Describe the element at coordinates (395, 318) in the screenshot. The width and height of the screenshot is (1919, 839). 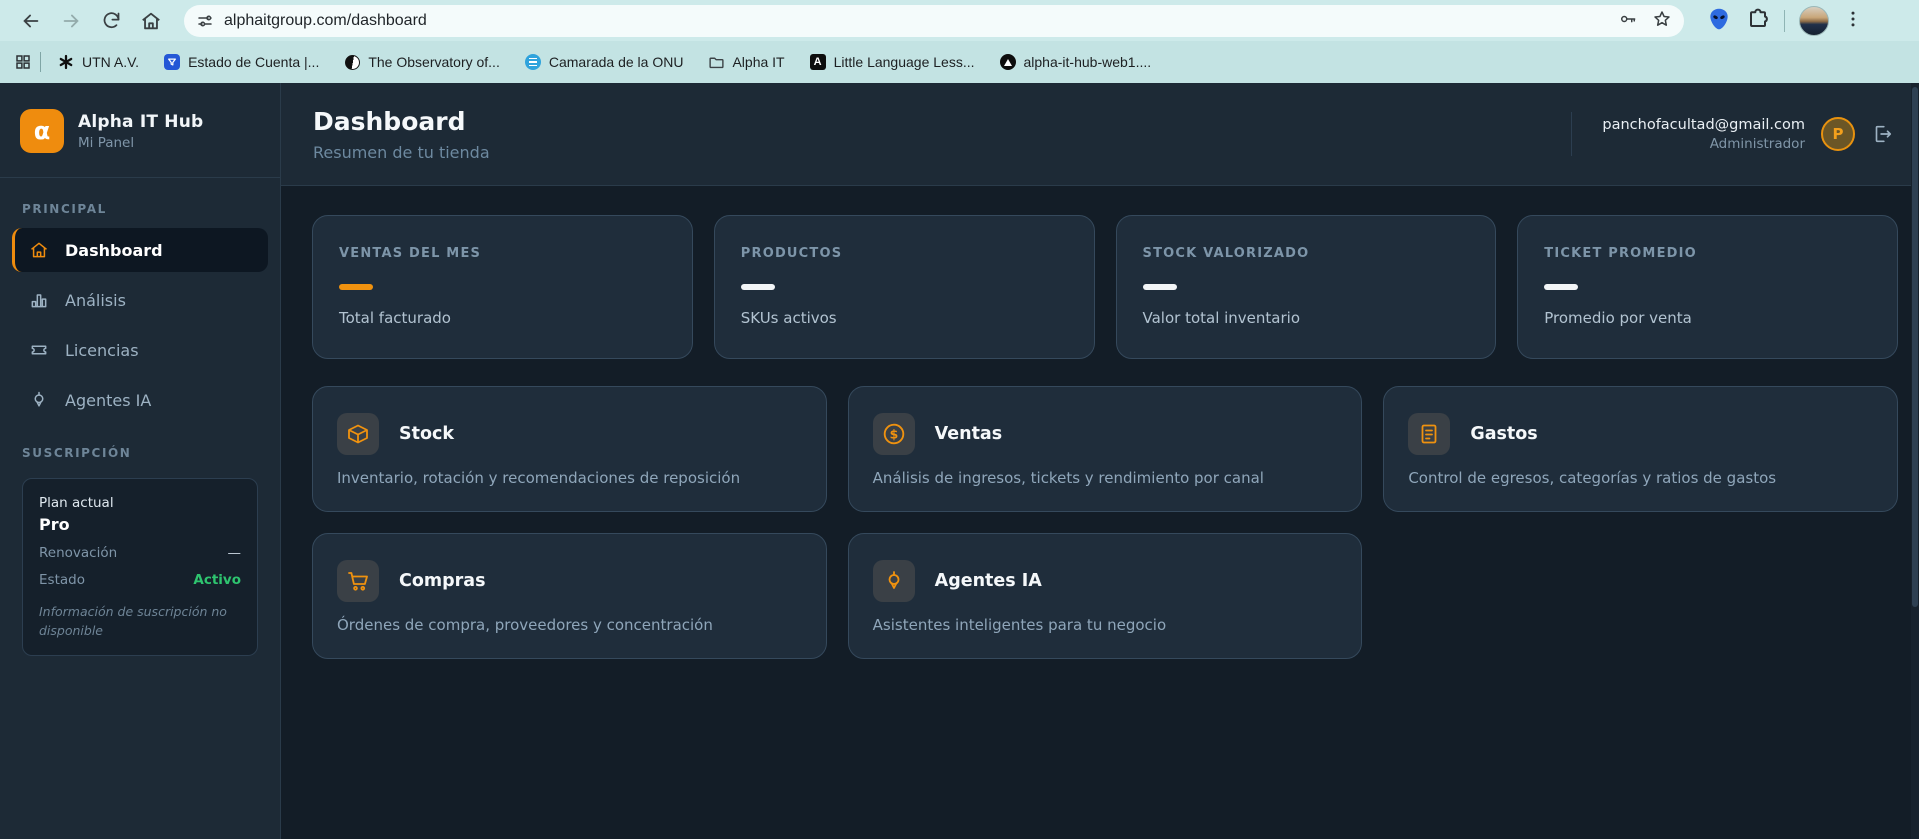
I see `stat-sublabel: Total facturado` at that location.